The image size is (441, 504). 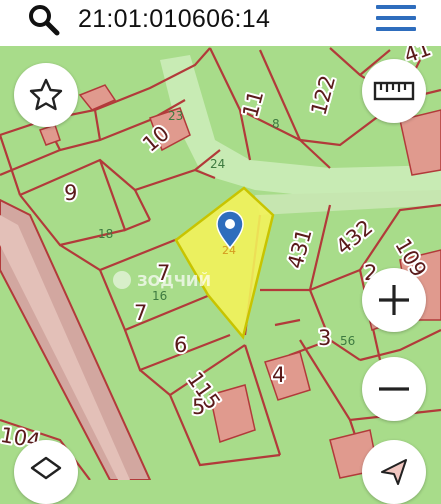 I want to click on search-icon, so click(x=44, y=21).